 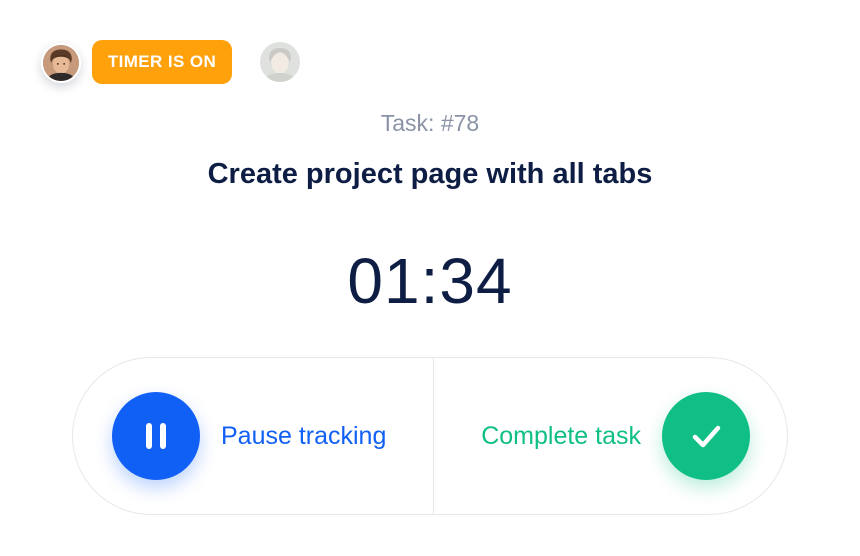 What do you see at coordinates (430, 174) in the screenshot?
I see `task-title: Create project page with all tabs` at bounding box center [430, 174].